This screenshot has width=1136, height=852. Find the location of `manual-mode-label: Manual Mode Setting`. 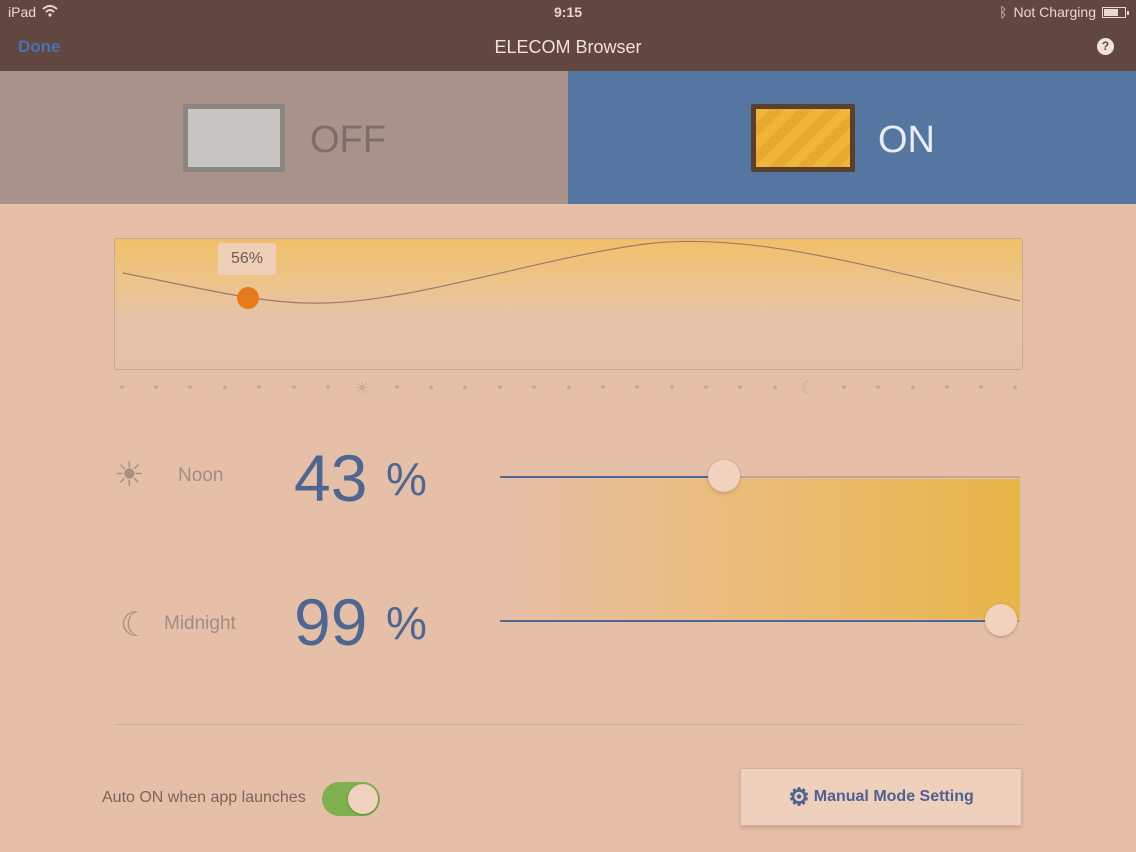

manual-mode-label: Manual Mode Setting is located at coordinates (893, 796).